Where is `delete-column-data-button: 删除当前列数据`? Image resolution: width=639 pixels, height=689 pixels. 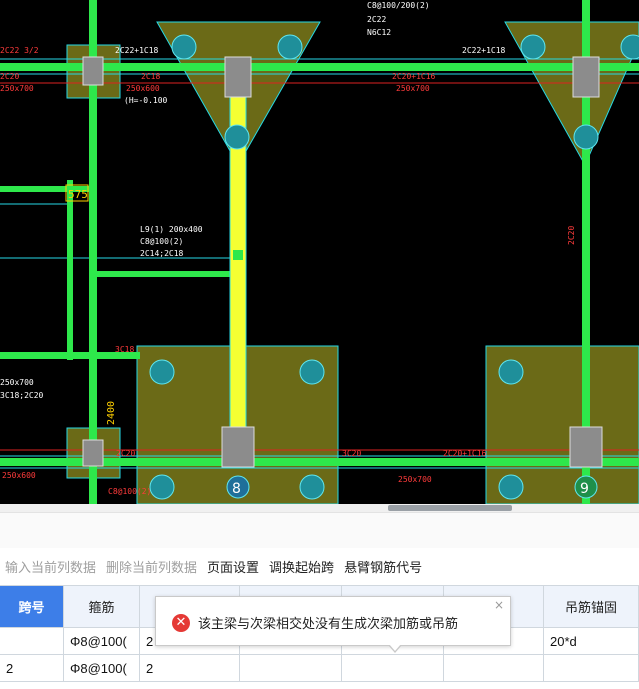
delete-column-data-button: 删除当前列数据 is located at coordinates (151, 566).